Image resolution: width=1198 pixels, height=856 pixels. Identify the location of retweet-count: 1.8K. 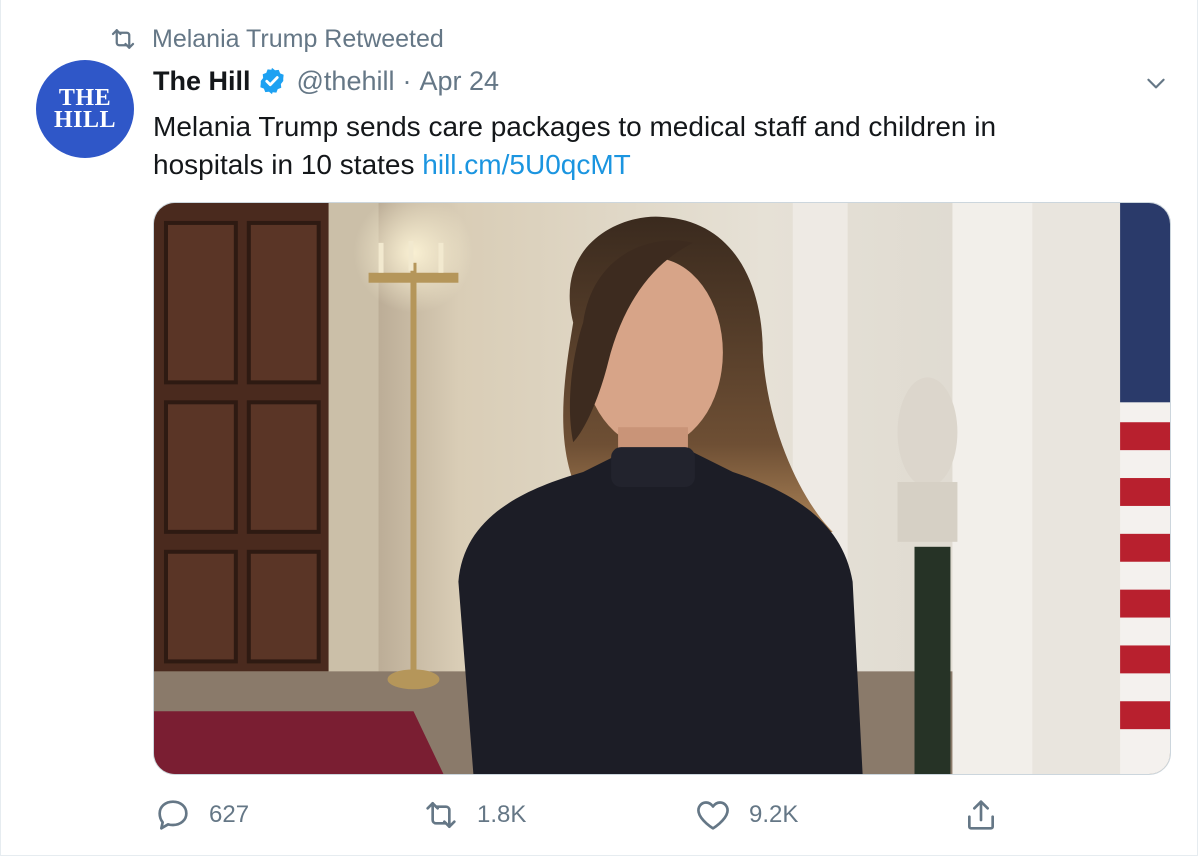
(502, 814).